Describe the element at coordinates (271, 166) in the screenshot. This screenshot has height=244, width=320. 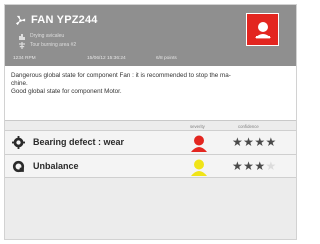
I see `star-empty-icon: ★` at that location.